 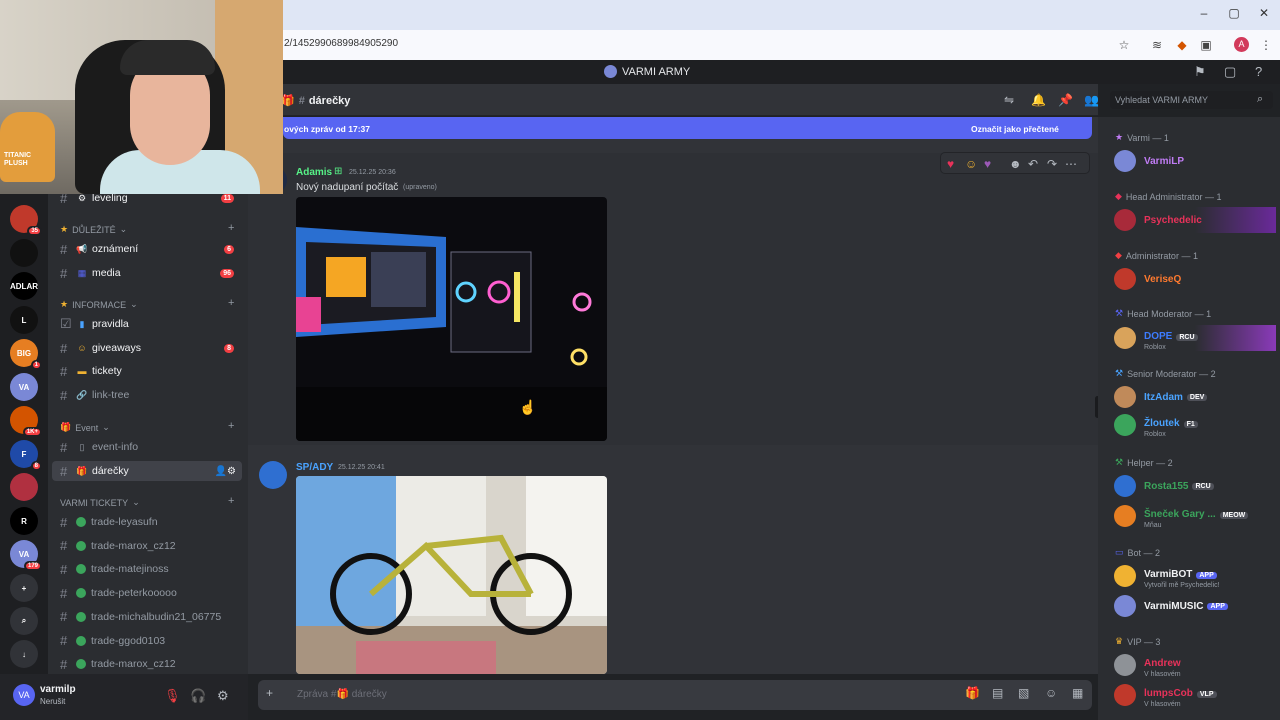 I want to click on forward-icon: ↷, so click(x=1052, y=164).